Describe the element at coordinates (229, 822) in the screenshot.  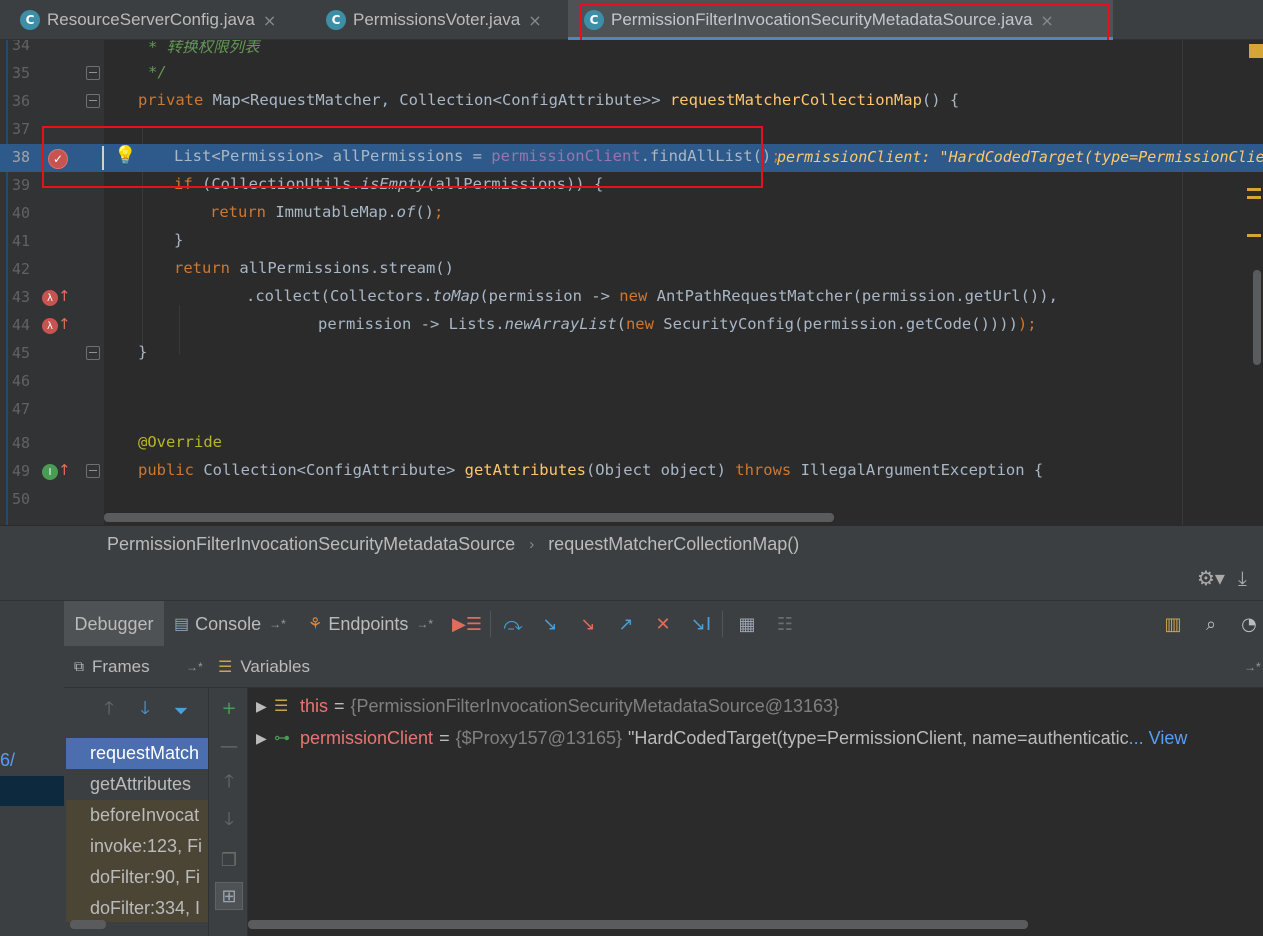
I see `move-down-icon: 🡓` at that location.